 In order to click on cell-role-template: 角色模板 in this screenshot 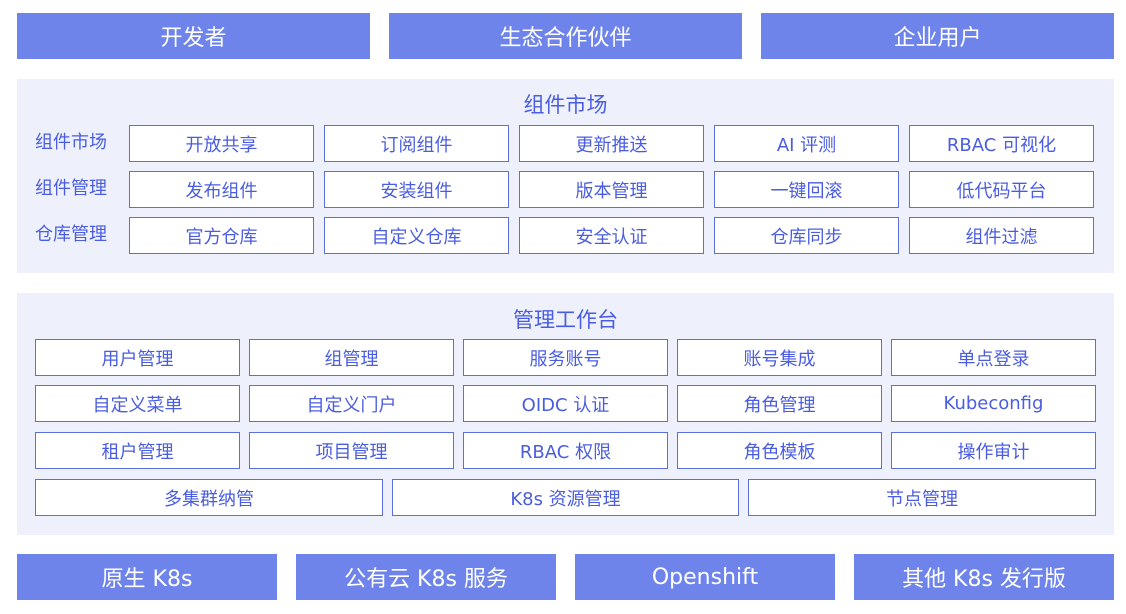, I will do `click(779, 450)`.